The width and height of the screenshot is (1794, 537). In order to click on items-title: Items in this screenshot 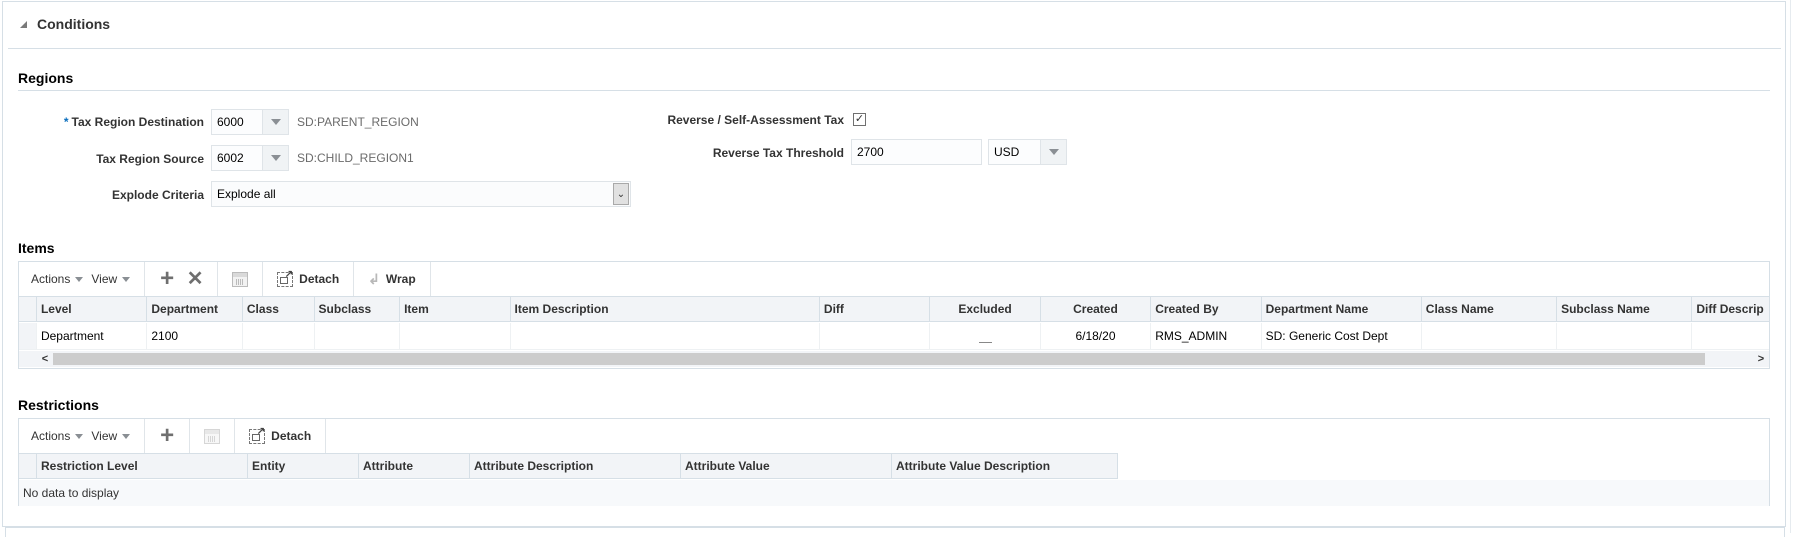, I will do `click(36, 248)`.